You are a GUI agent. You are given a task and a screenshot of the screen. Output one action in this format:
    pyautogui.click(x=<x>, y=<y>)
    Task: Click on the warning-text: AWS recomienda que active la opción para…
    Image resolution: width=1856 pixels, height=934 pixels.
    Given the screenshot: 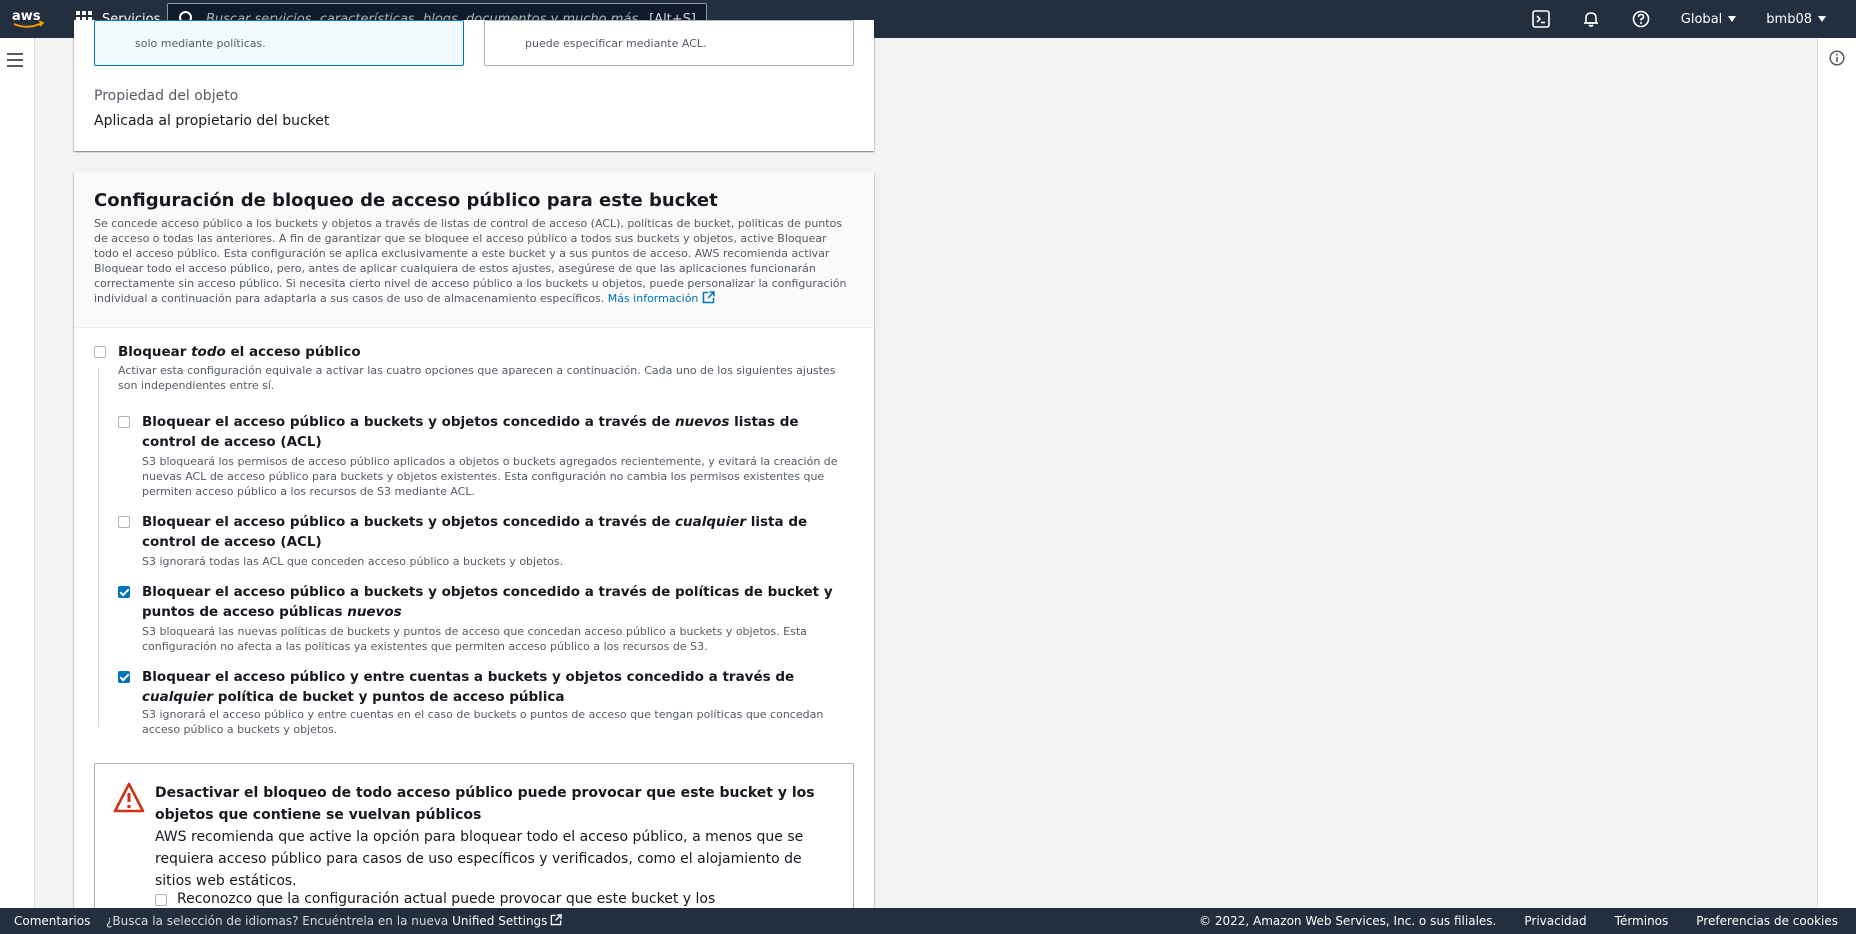 What is the action you would take?
    pyautogui.click(x=479, y=859)
    